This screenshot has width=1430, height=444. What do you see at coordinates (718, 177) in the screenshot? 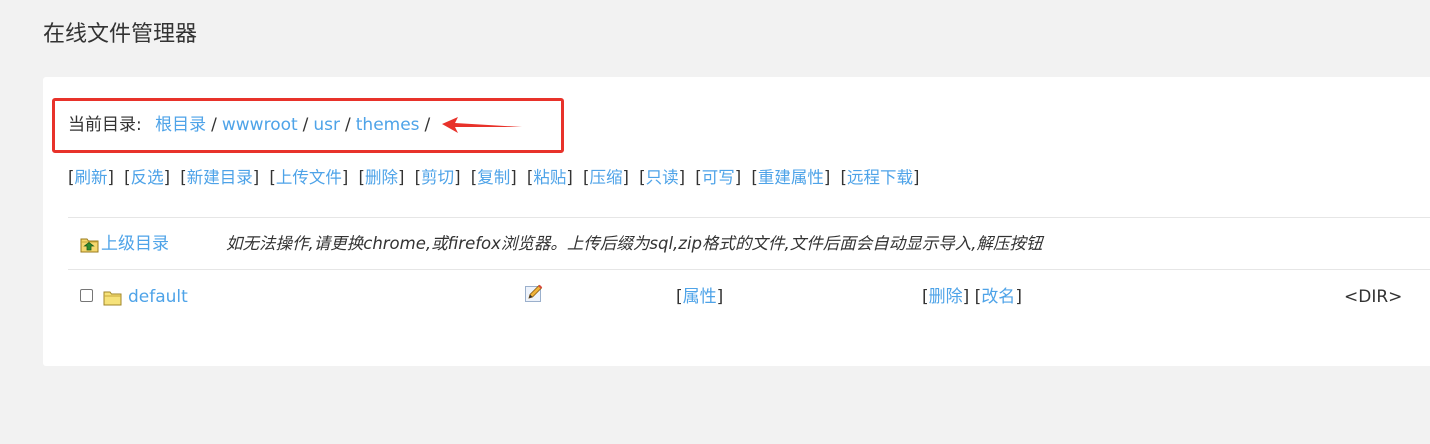
I see `writable-button: 可写` at bounding box center [718, 177].